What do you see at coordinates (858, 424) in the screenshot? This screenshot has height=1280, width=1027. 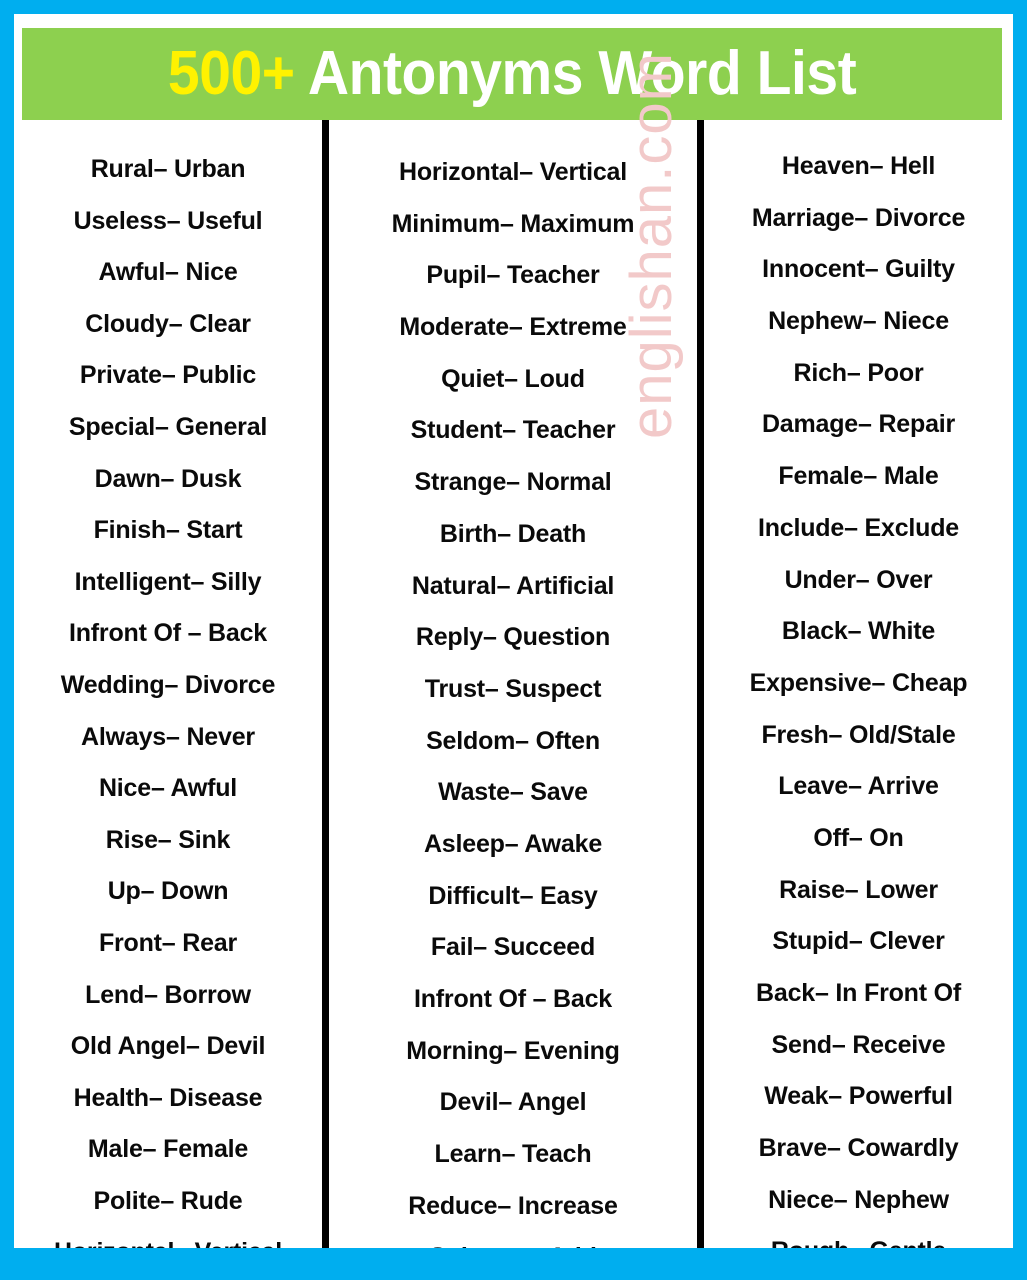 I see `word-pair-item: Damage– Repair` at bounding box center [858, 424].